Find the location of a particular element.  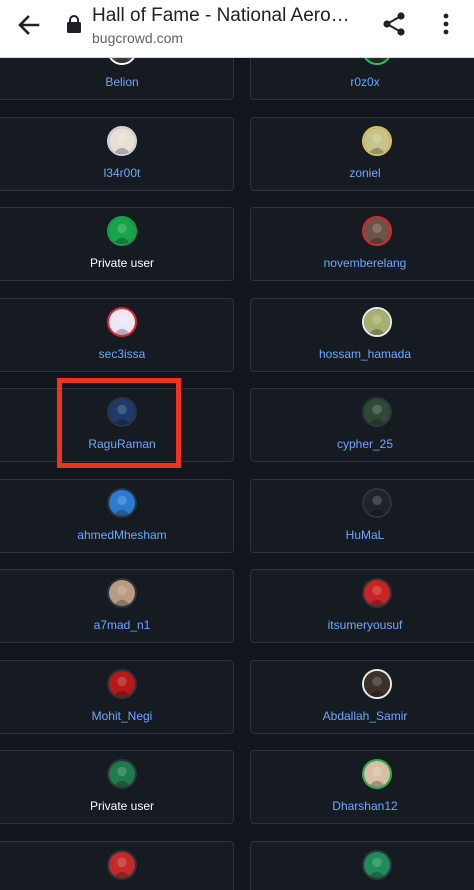

researcher-card: Abdallah_Samir is located at coordinates (362, 696).